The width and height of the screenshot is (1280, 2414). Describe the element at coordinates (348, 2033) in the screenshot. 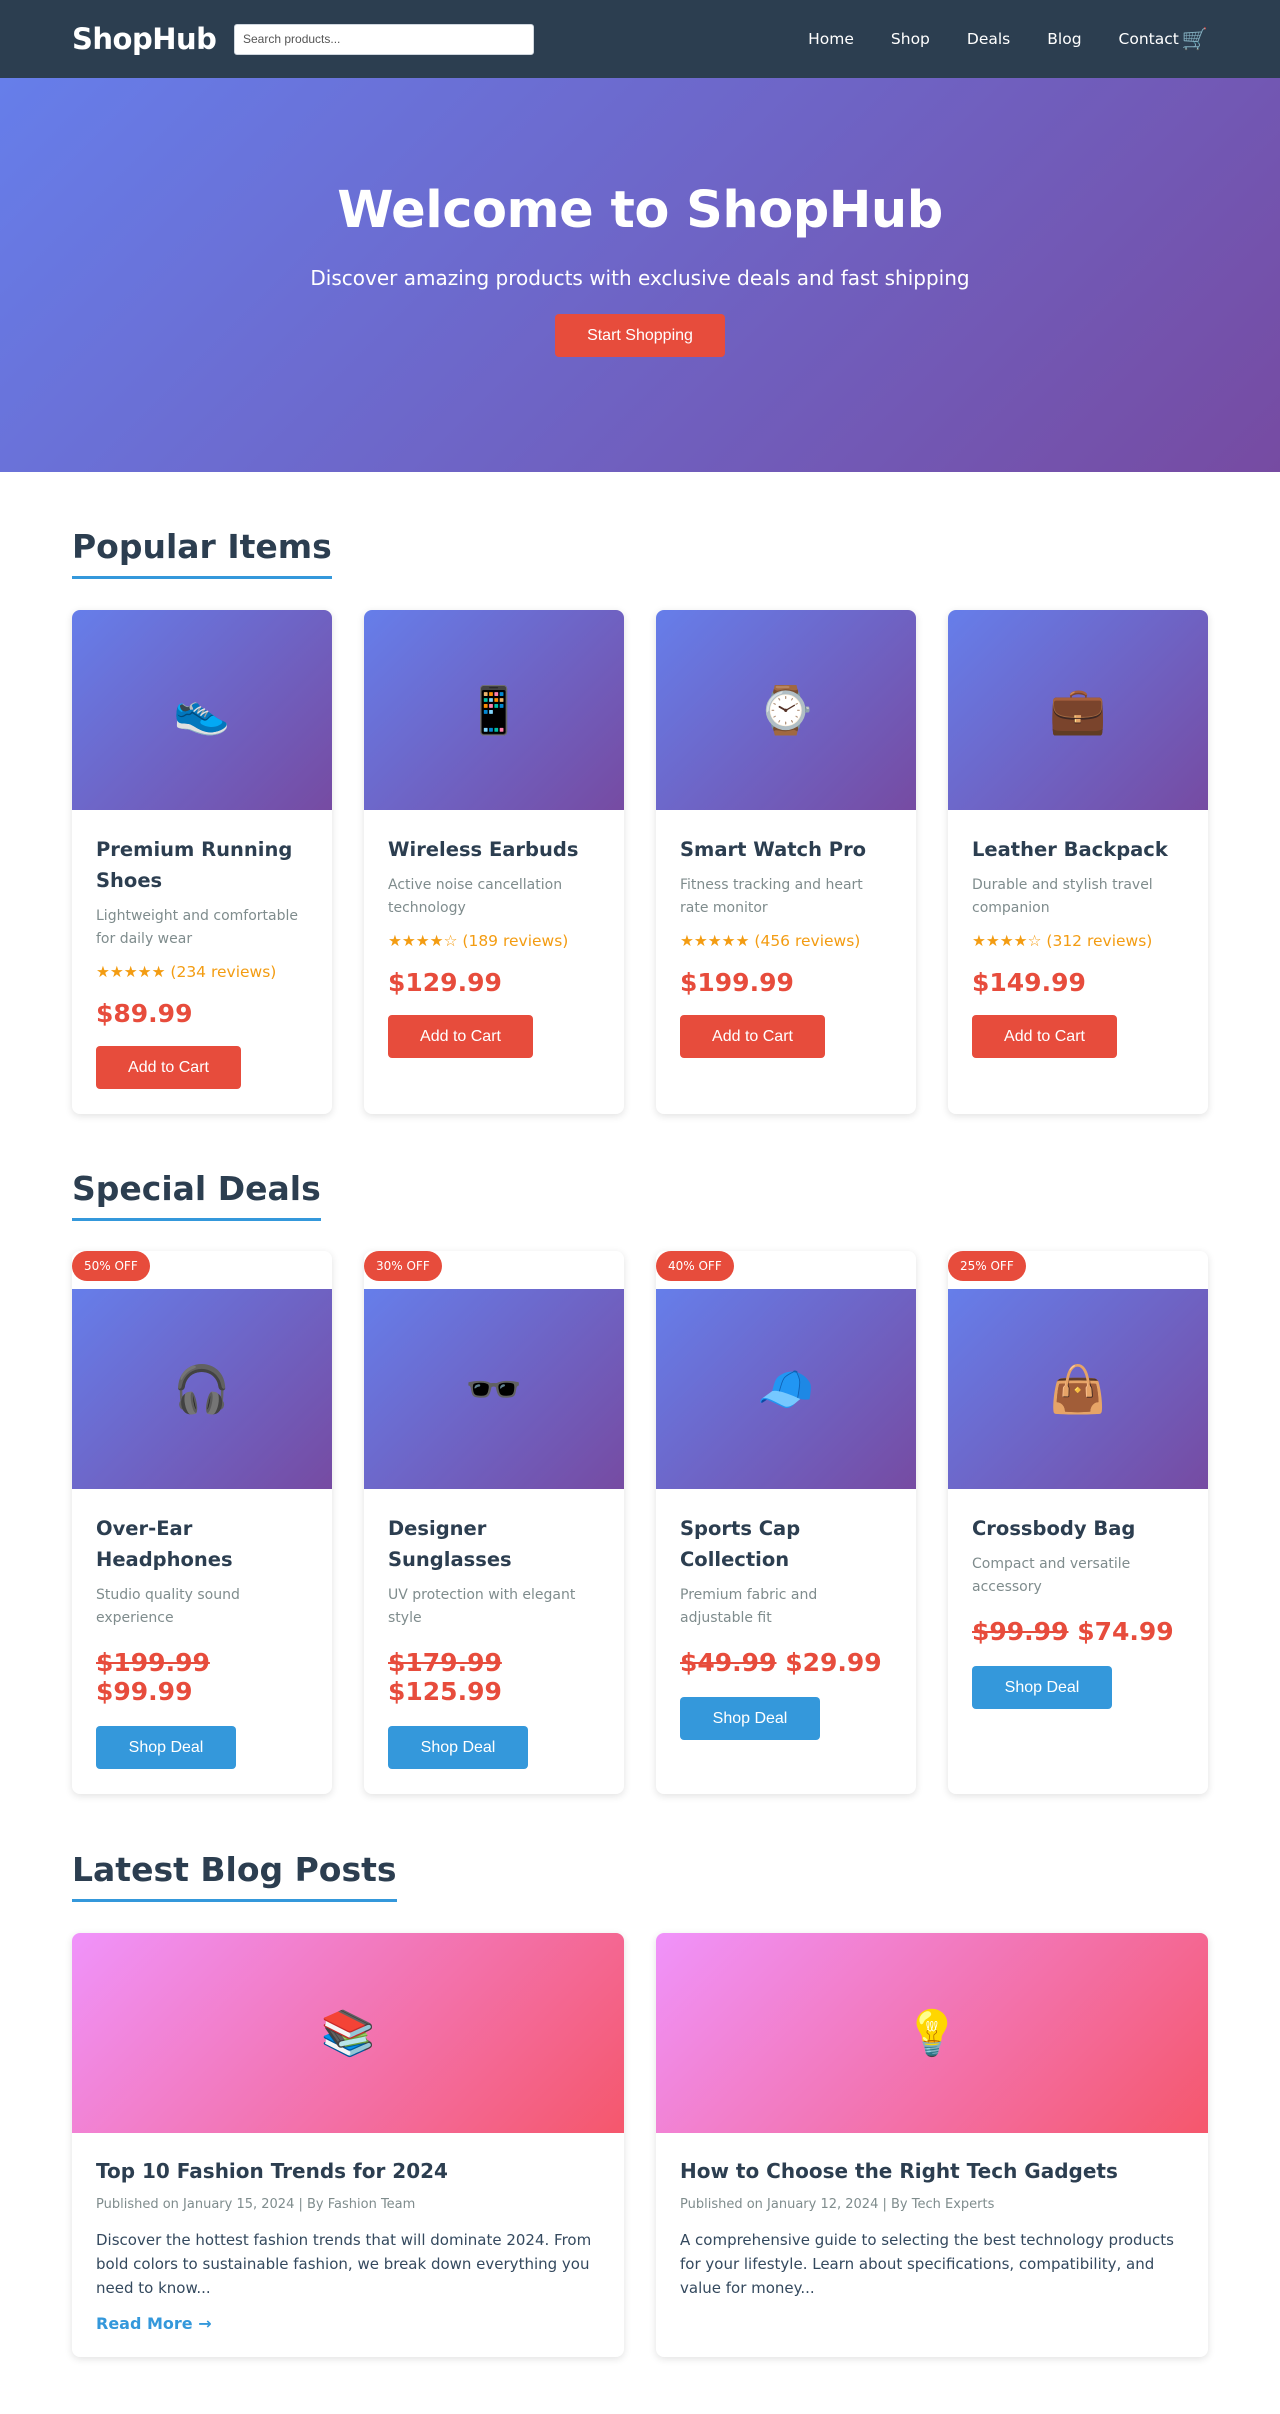

I see `books-icon: 📚` at that location.